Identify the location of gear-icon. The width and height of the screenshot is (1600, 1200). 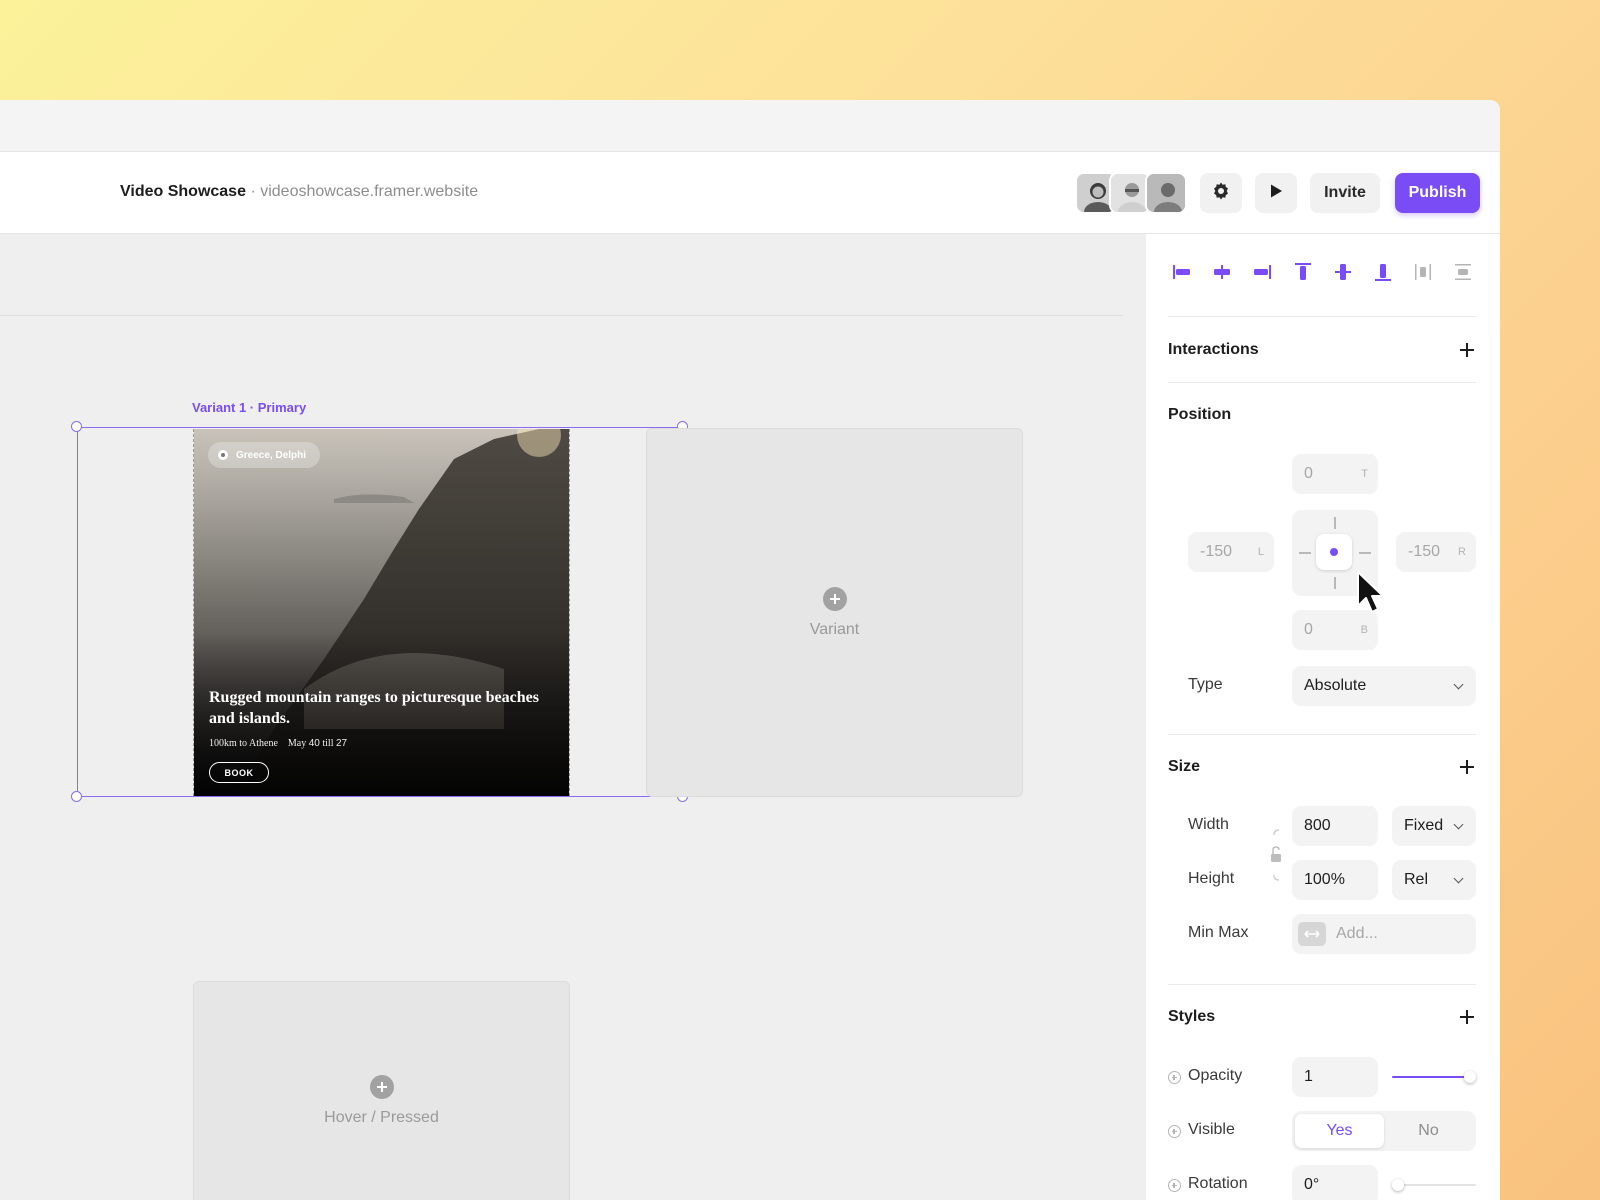
(1221, 193).